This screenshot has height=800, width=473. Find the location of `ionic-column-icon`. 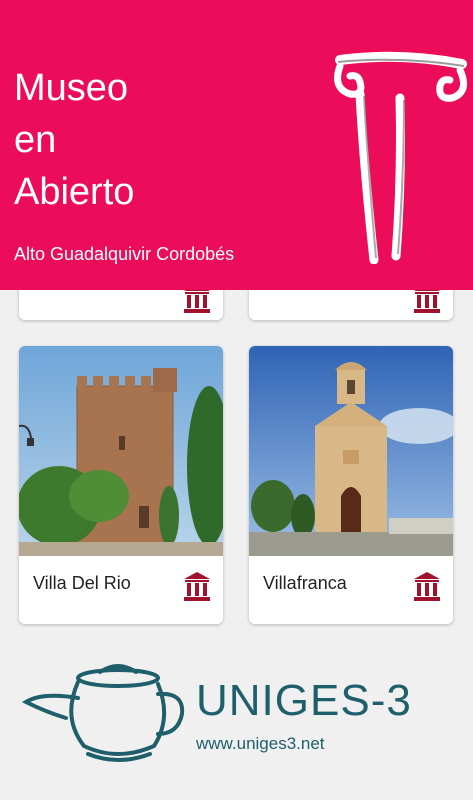

ionic-column-icon is located at coordinates (401, 157).